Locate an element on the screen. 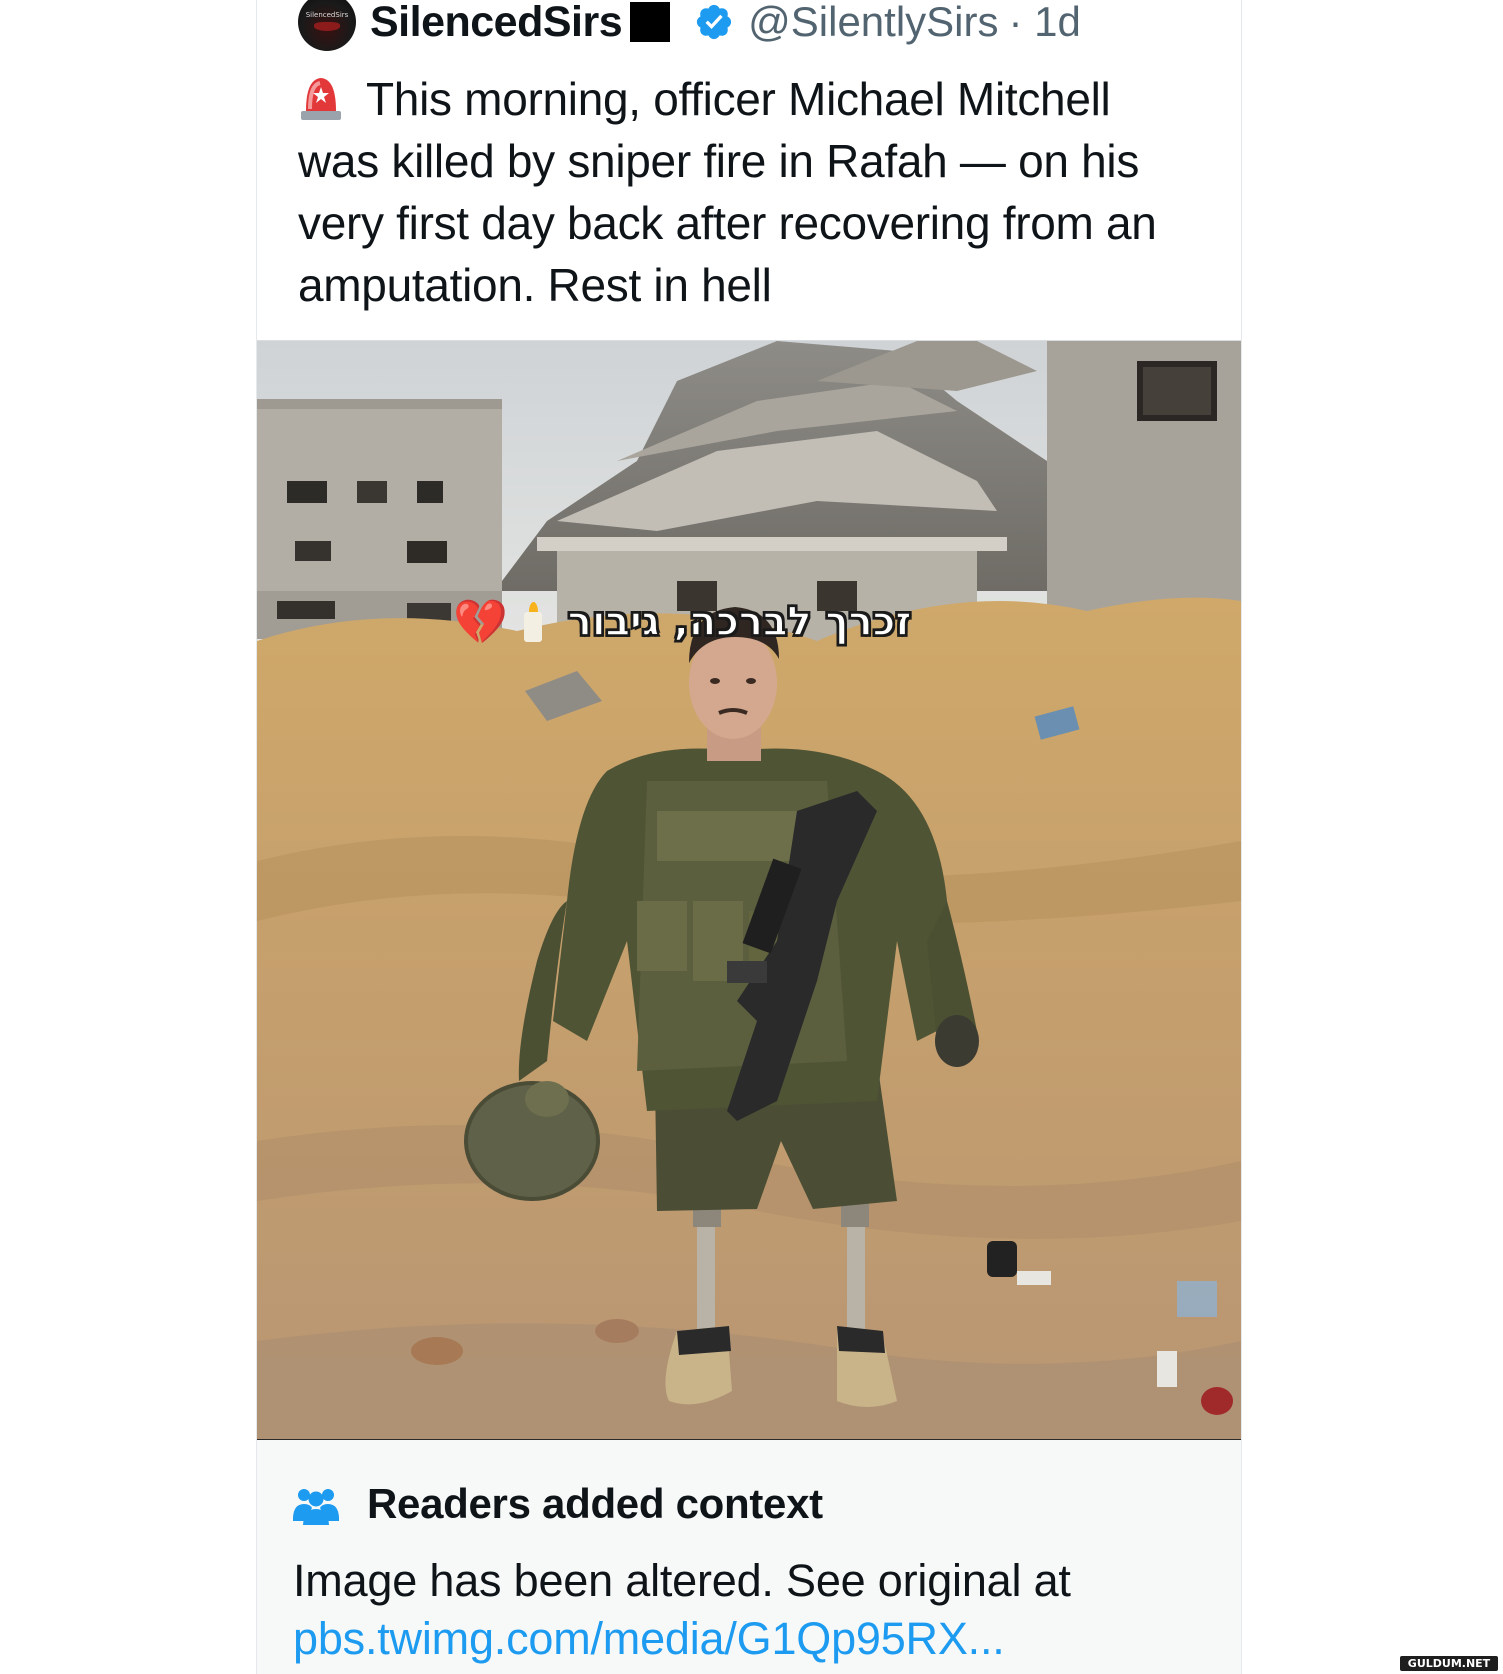  community-note-title: Readers added context is located at coordinates (595, 1503).